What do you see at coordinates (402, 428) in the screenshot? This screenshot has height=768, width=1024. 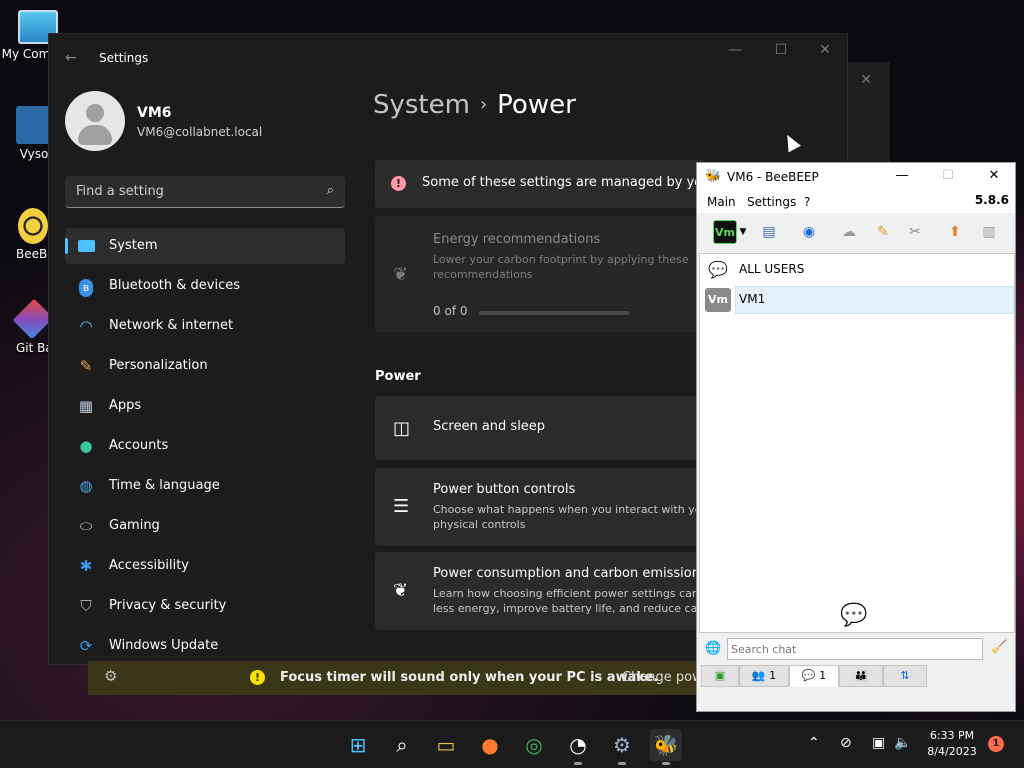 I see `screen-sleep-icon: ◫` at bounding box center [402, 428].